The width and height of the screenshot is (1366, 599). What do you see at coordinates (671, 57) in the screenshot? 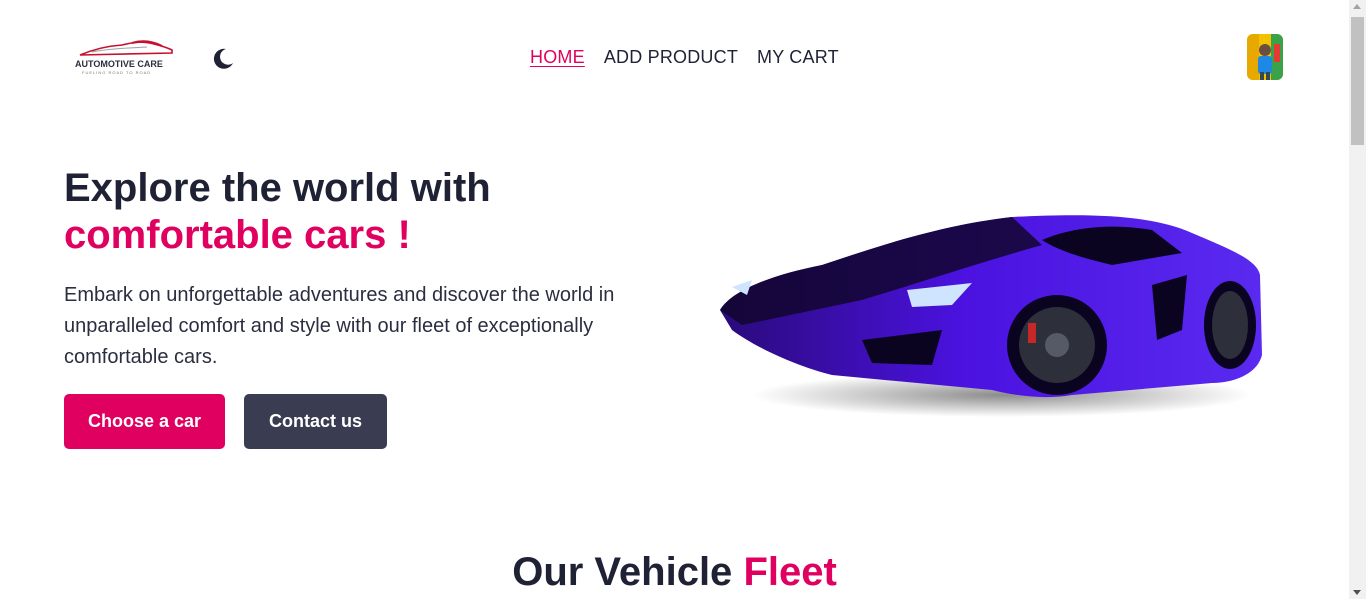
I see `nav-add-product-link: ADD PRODUCT` at bounding box center [671, 57].